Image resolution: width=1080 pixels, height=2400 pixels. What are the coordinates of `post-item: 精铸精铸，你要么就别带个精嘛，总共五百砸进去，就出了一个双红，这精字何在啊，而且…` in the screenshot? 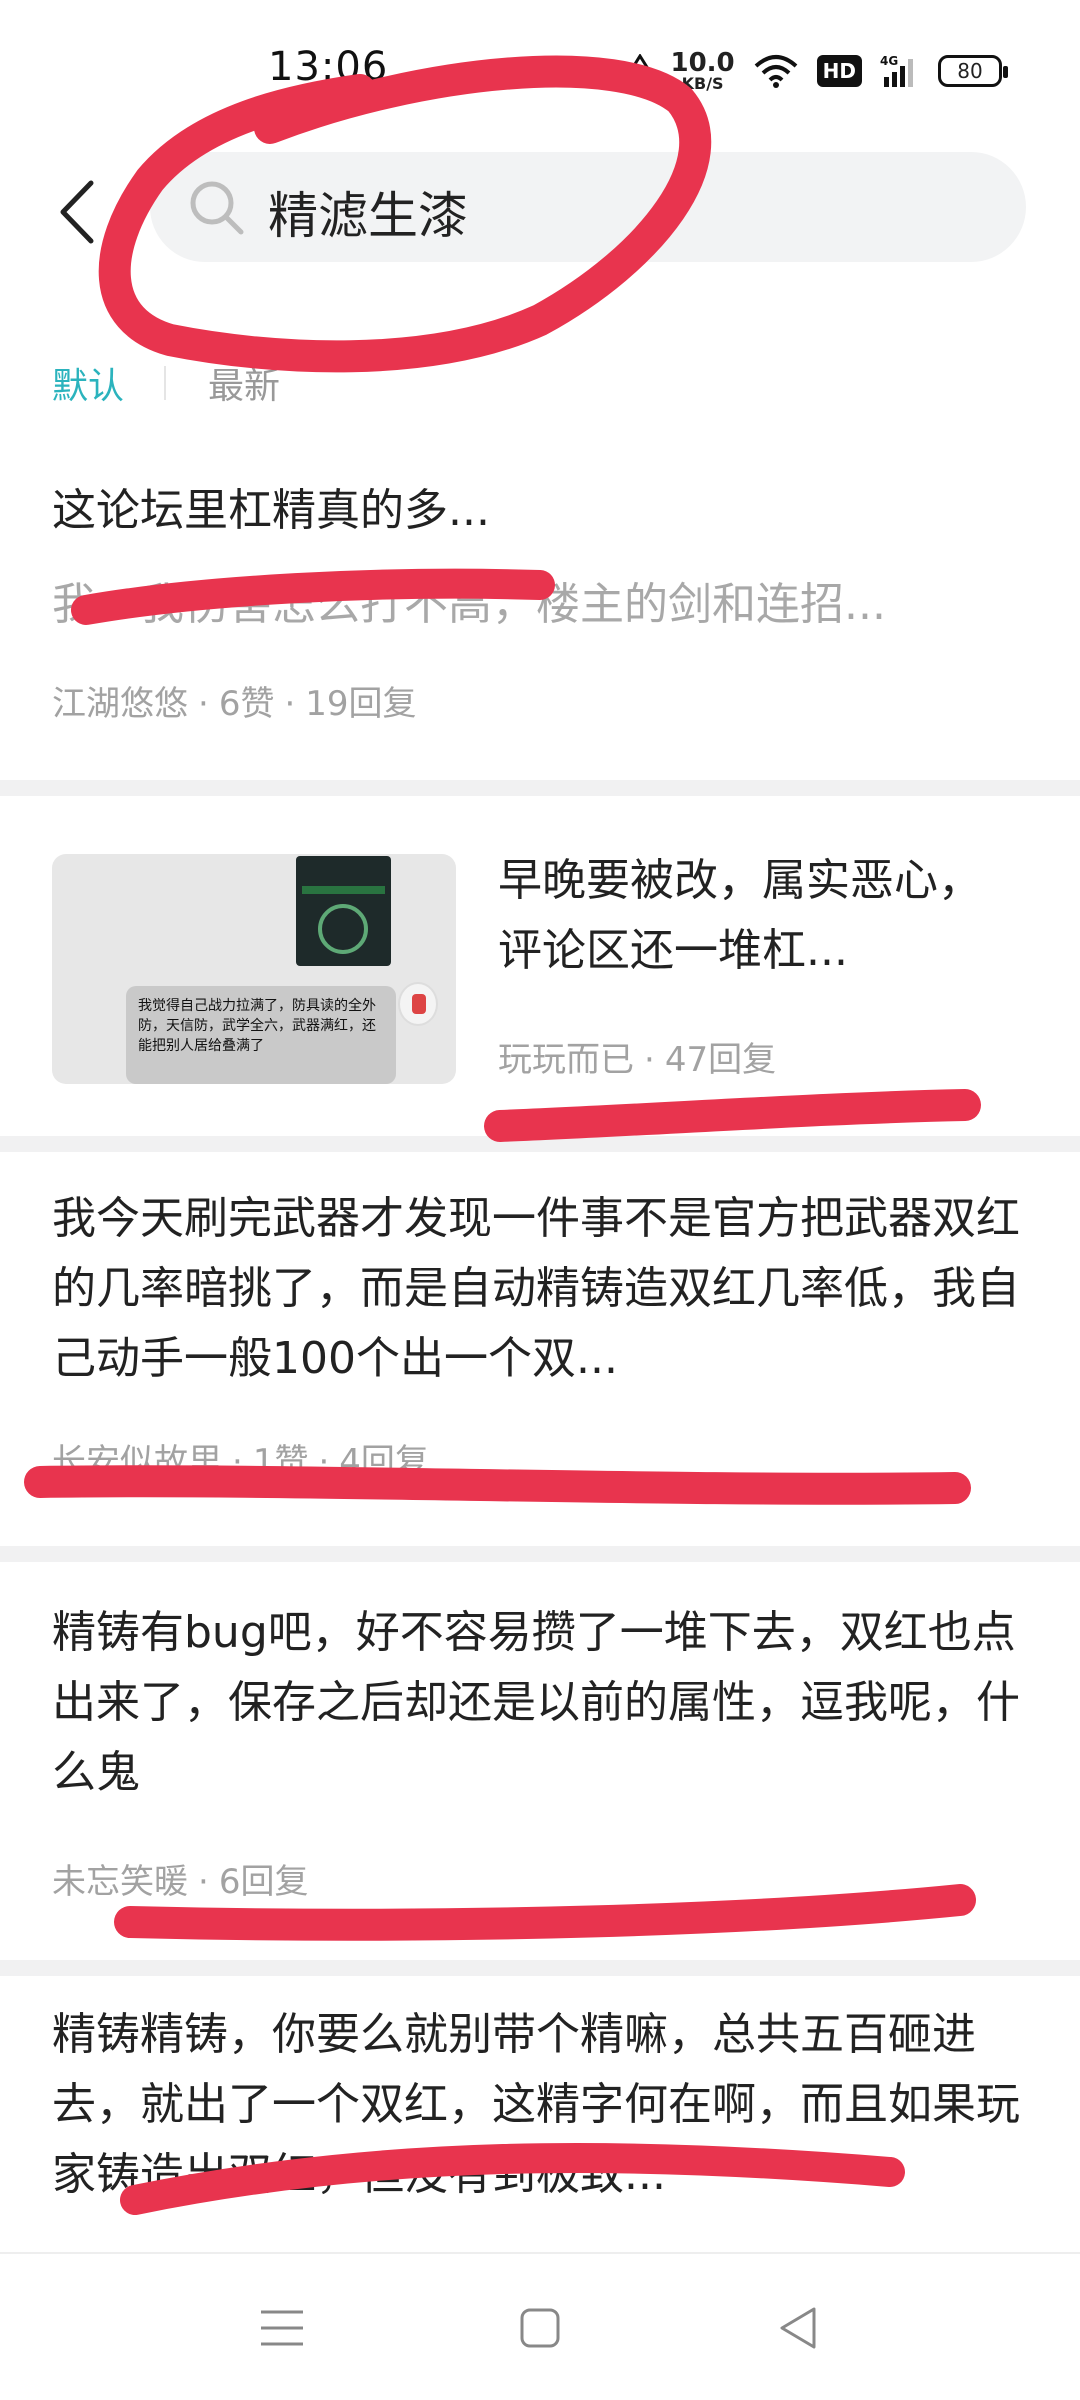 It's located at (540, 2114).